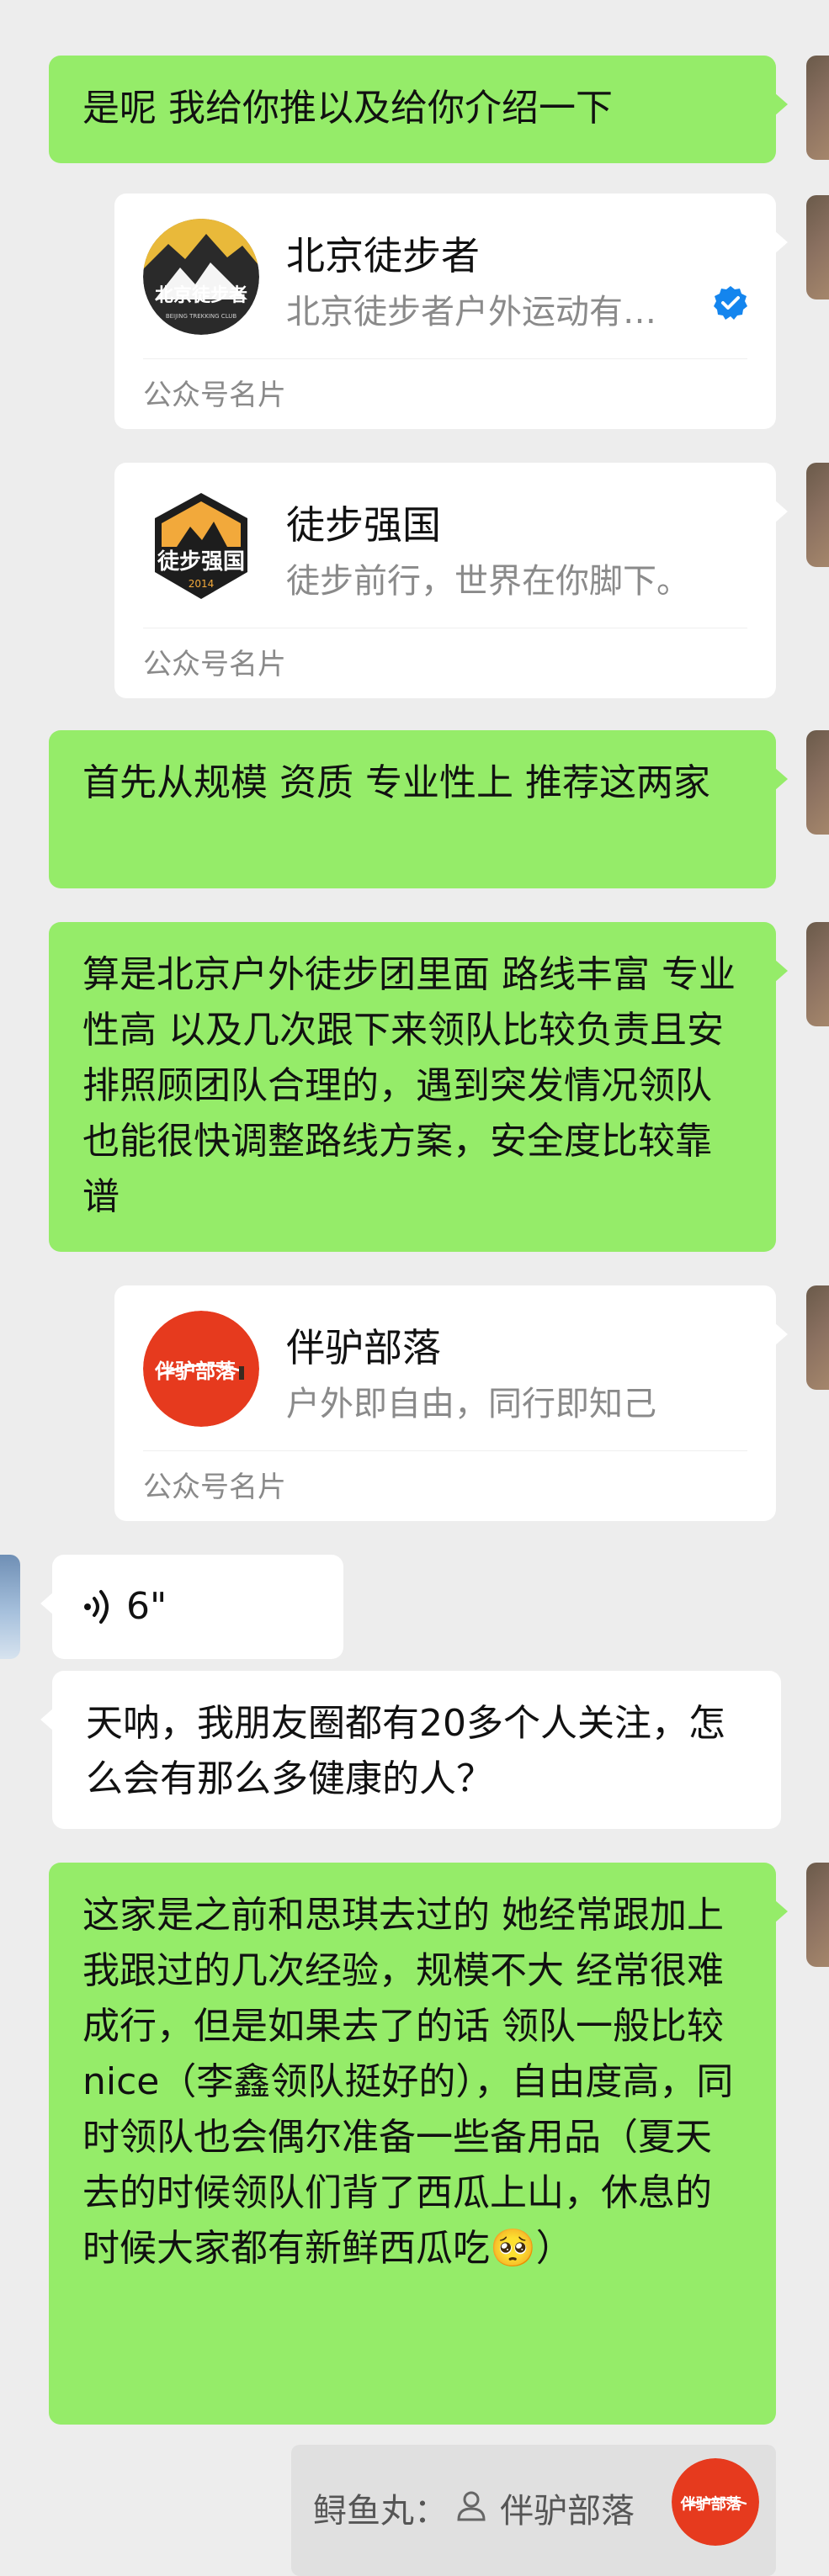  What do you see at coordinates (567, 2511) in the screenshot?
I see `quote-title: 伴驴部落` at bounding box center [567, 2511].